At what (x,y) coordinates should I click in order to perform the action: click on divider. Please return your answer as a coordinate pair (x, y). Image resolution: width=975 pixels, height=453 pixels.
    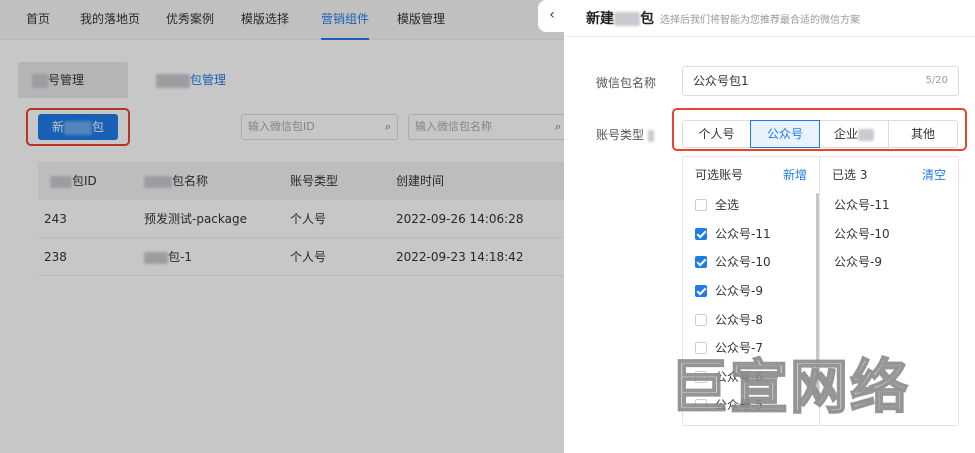
    Looking at the image, I should click on (769, 36).